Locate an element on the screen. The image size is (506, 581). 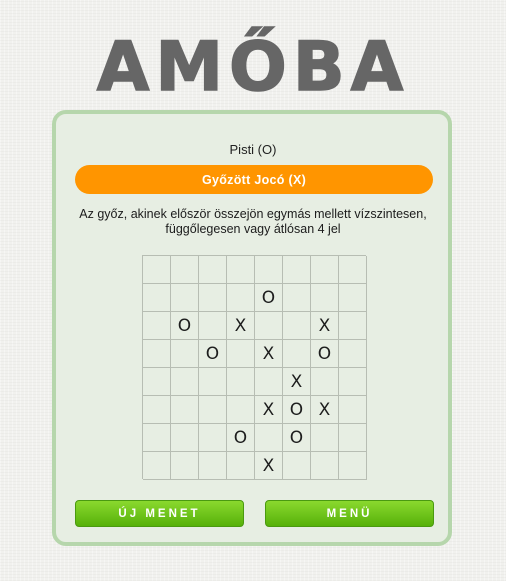
logo-text: AMŐBA is located at coordinates (253, 62).